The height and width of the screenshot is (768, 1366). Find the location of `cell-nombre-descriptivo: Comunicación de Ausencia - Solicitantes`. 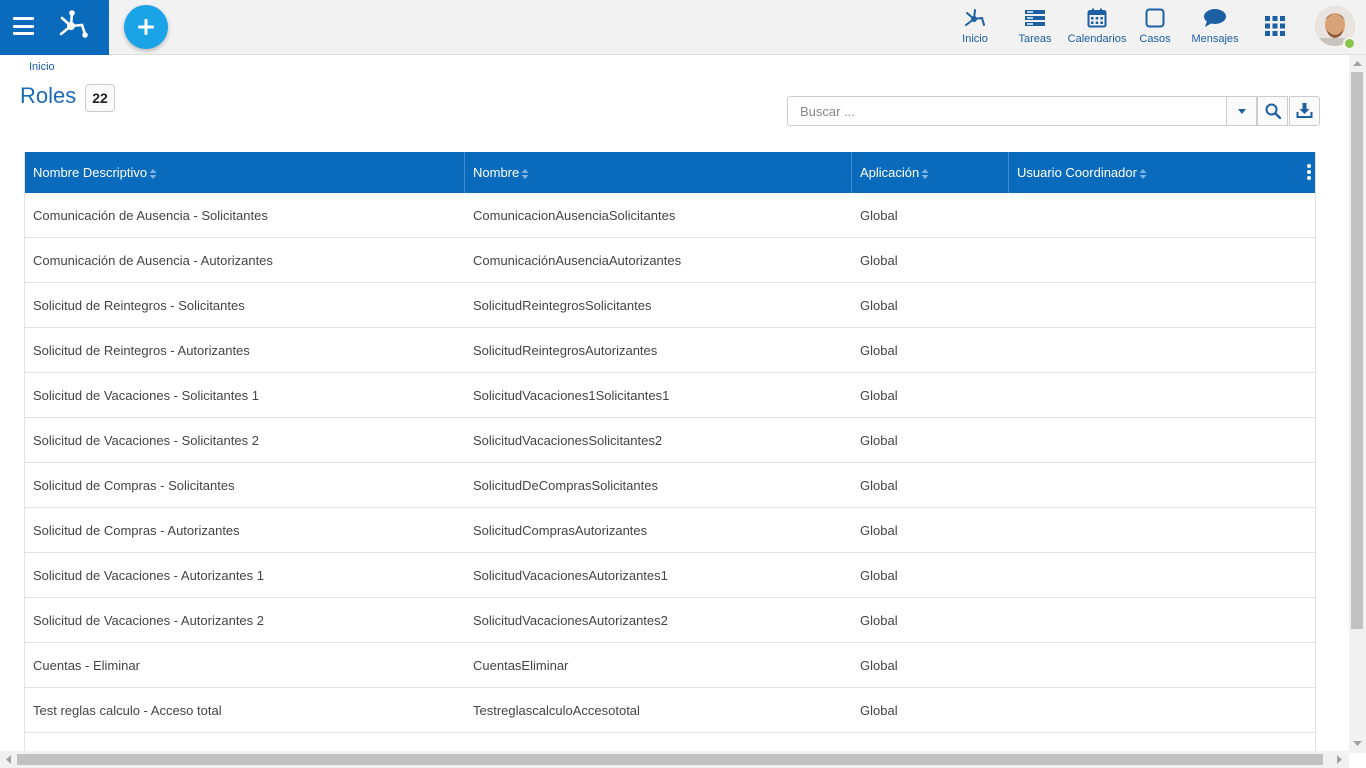

cell-nombre-descriptivo: Comunicación de Ausencia - Solicitantes is located at coordinates (150, 215).